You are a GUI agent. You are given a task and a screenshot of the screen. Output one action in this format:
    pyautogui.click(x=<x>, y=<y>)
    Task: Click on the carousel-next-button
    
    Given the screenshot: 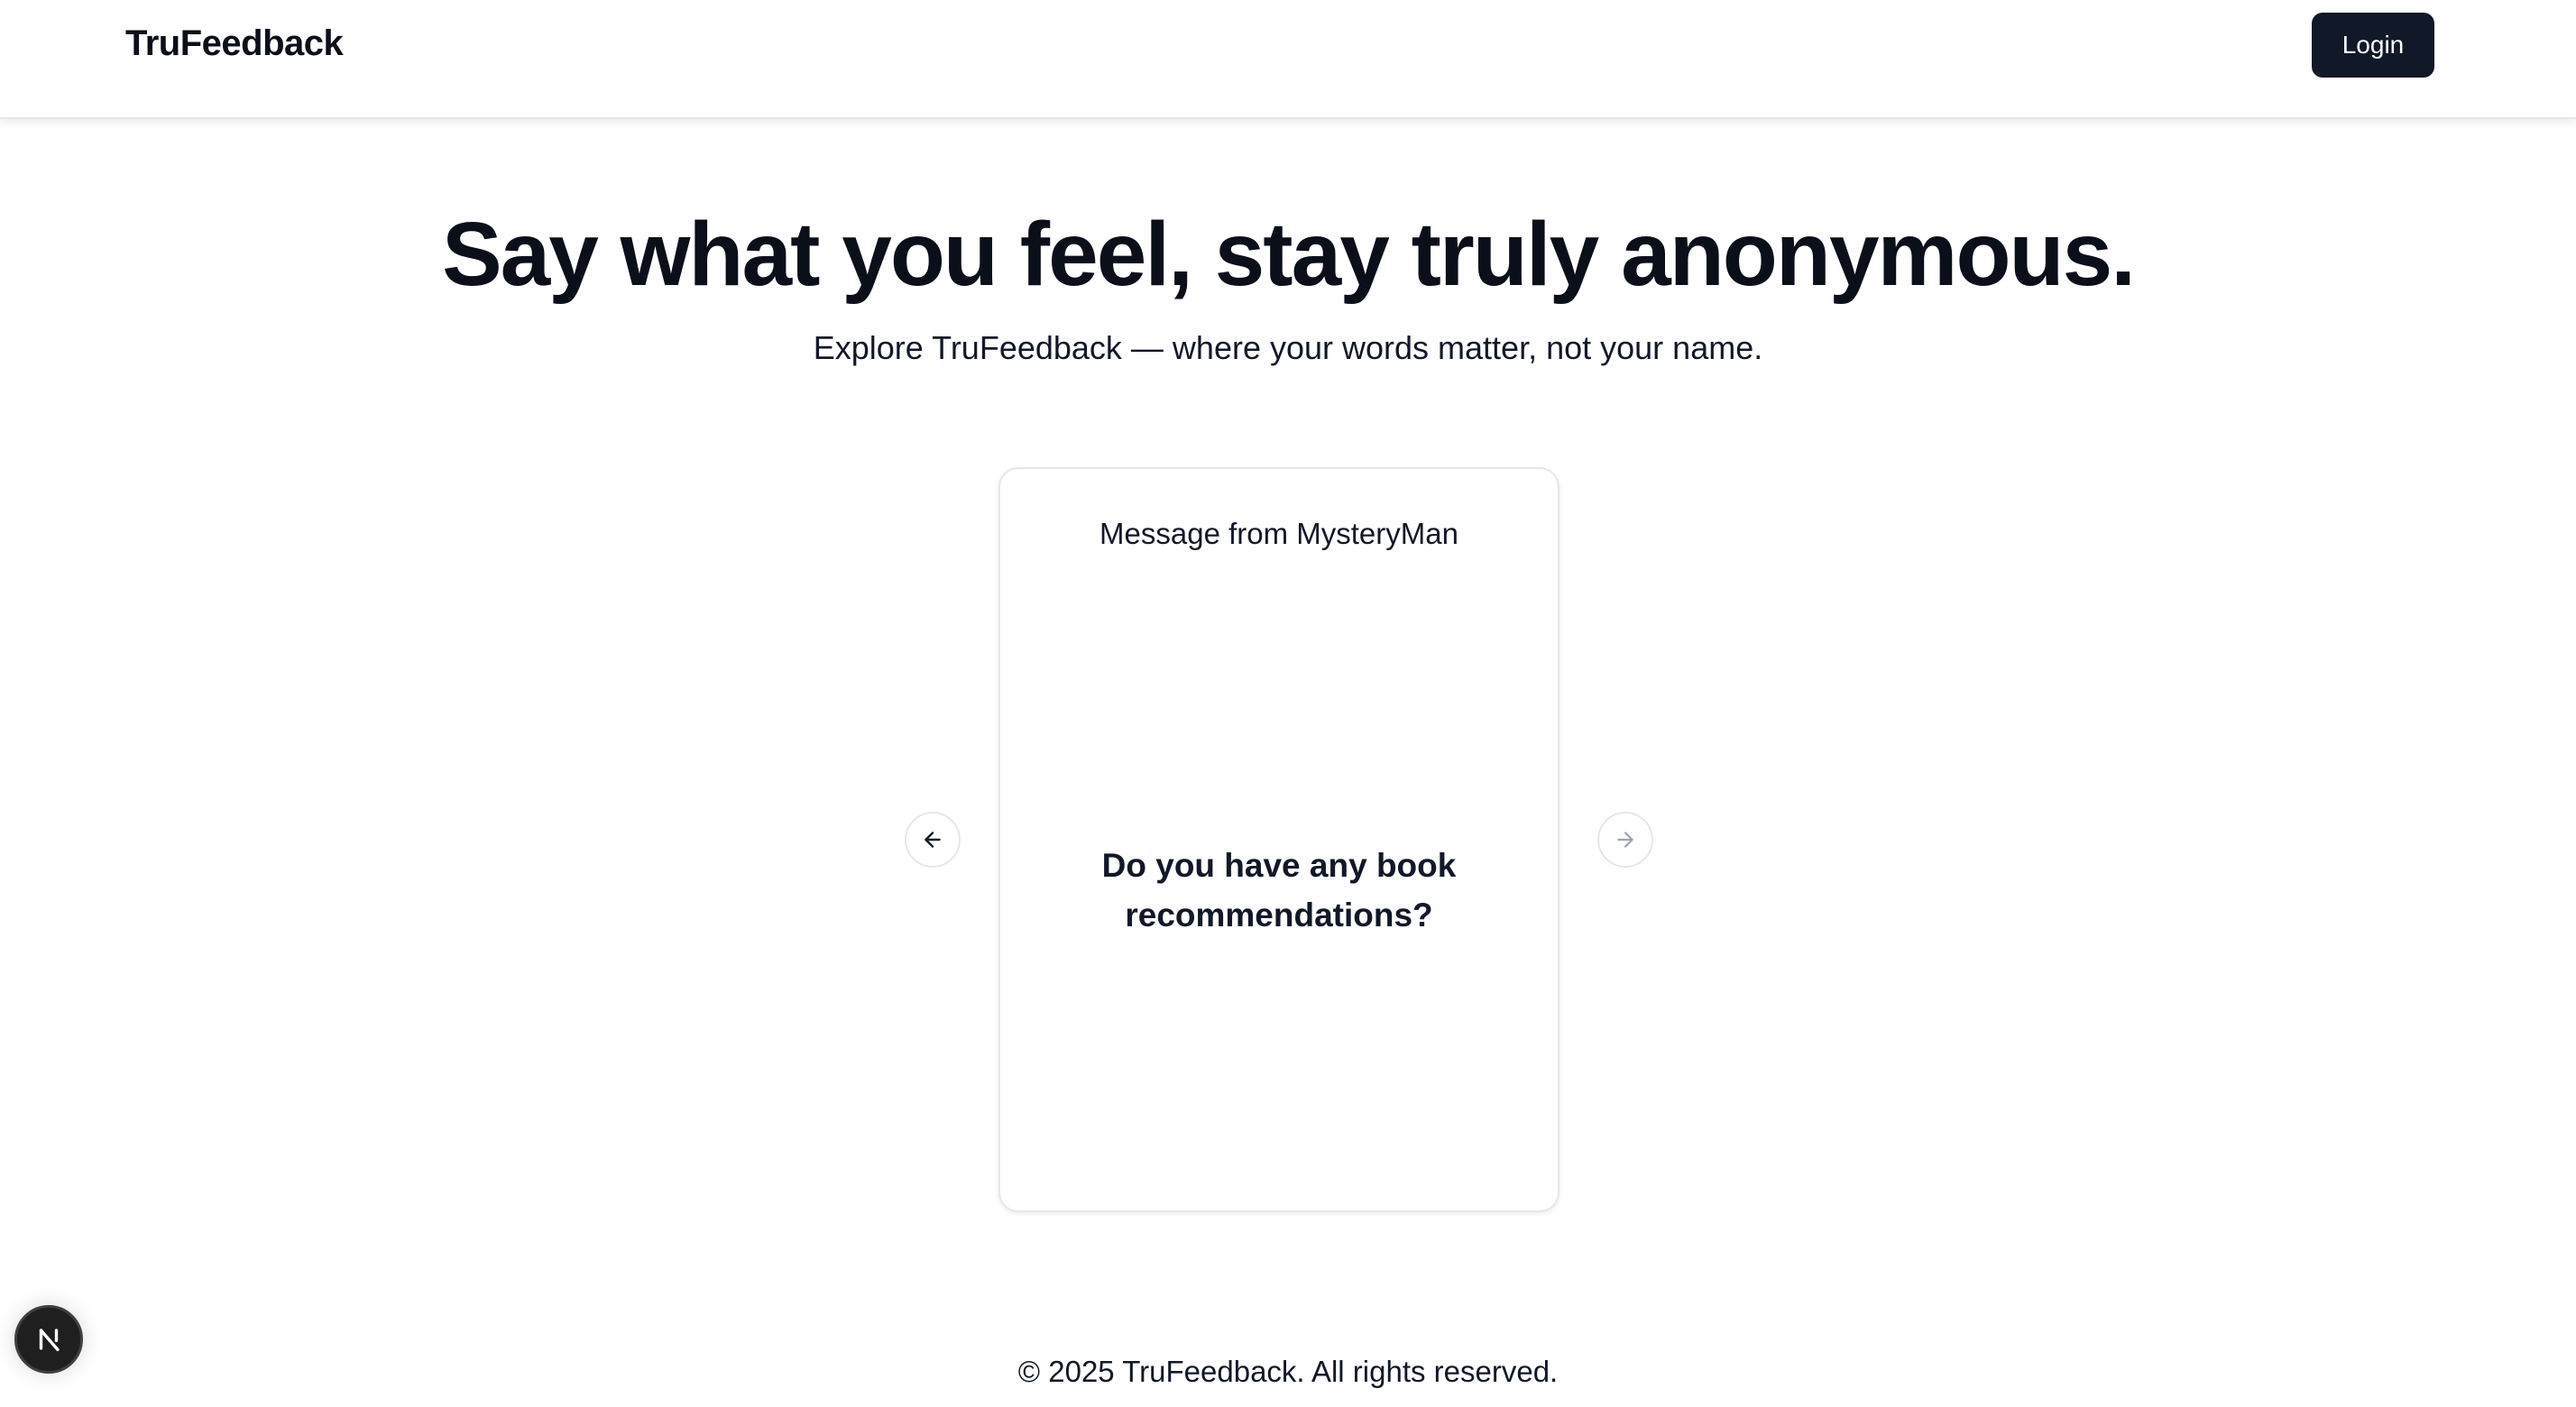 What is the action you would take?
    pyautogui.click(x=1625, y=840)
    